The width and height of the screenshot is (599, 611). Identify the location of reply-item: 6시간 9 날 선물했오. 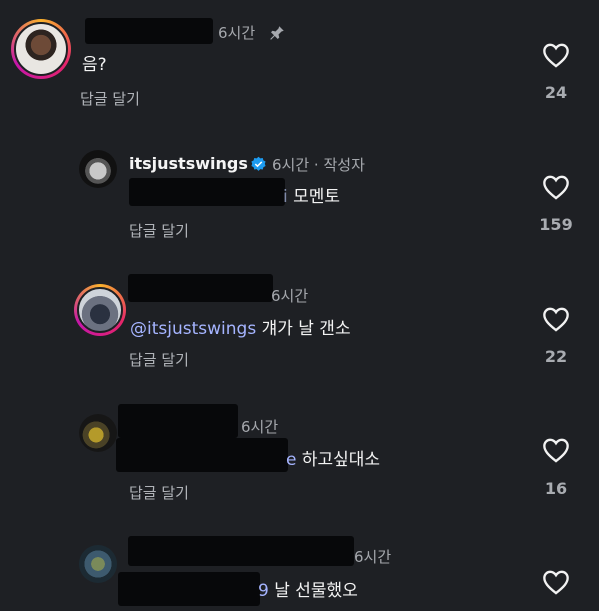
(299, 571).